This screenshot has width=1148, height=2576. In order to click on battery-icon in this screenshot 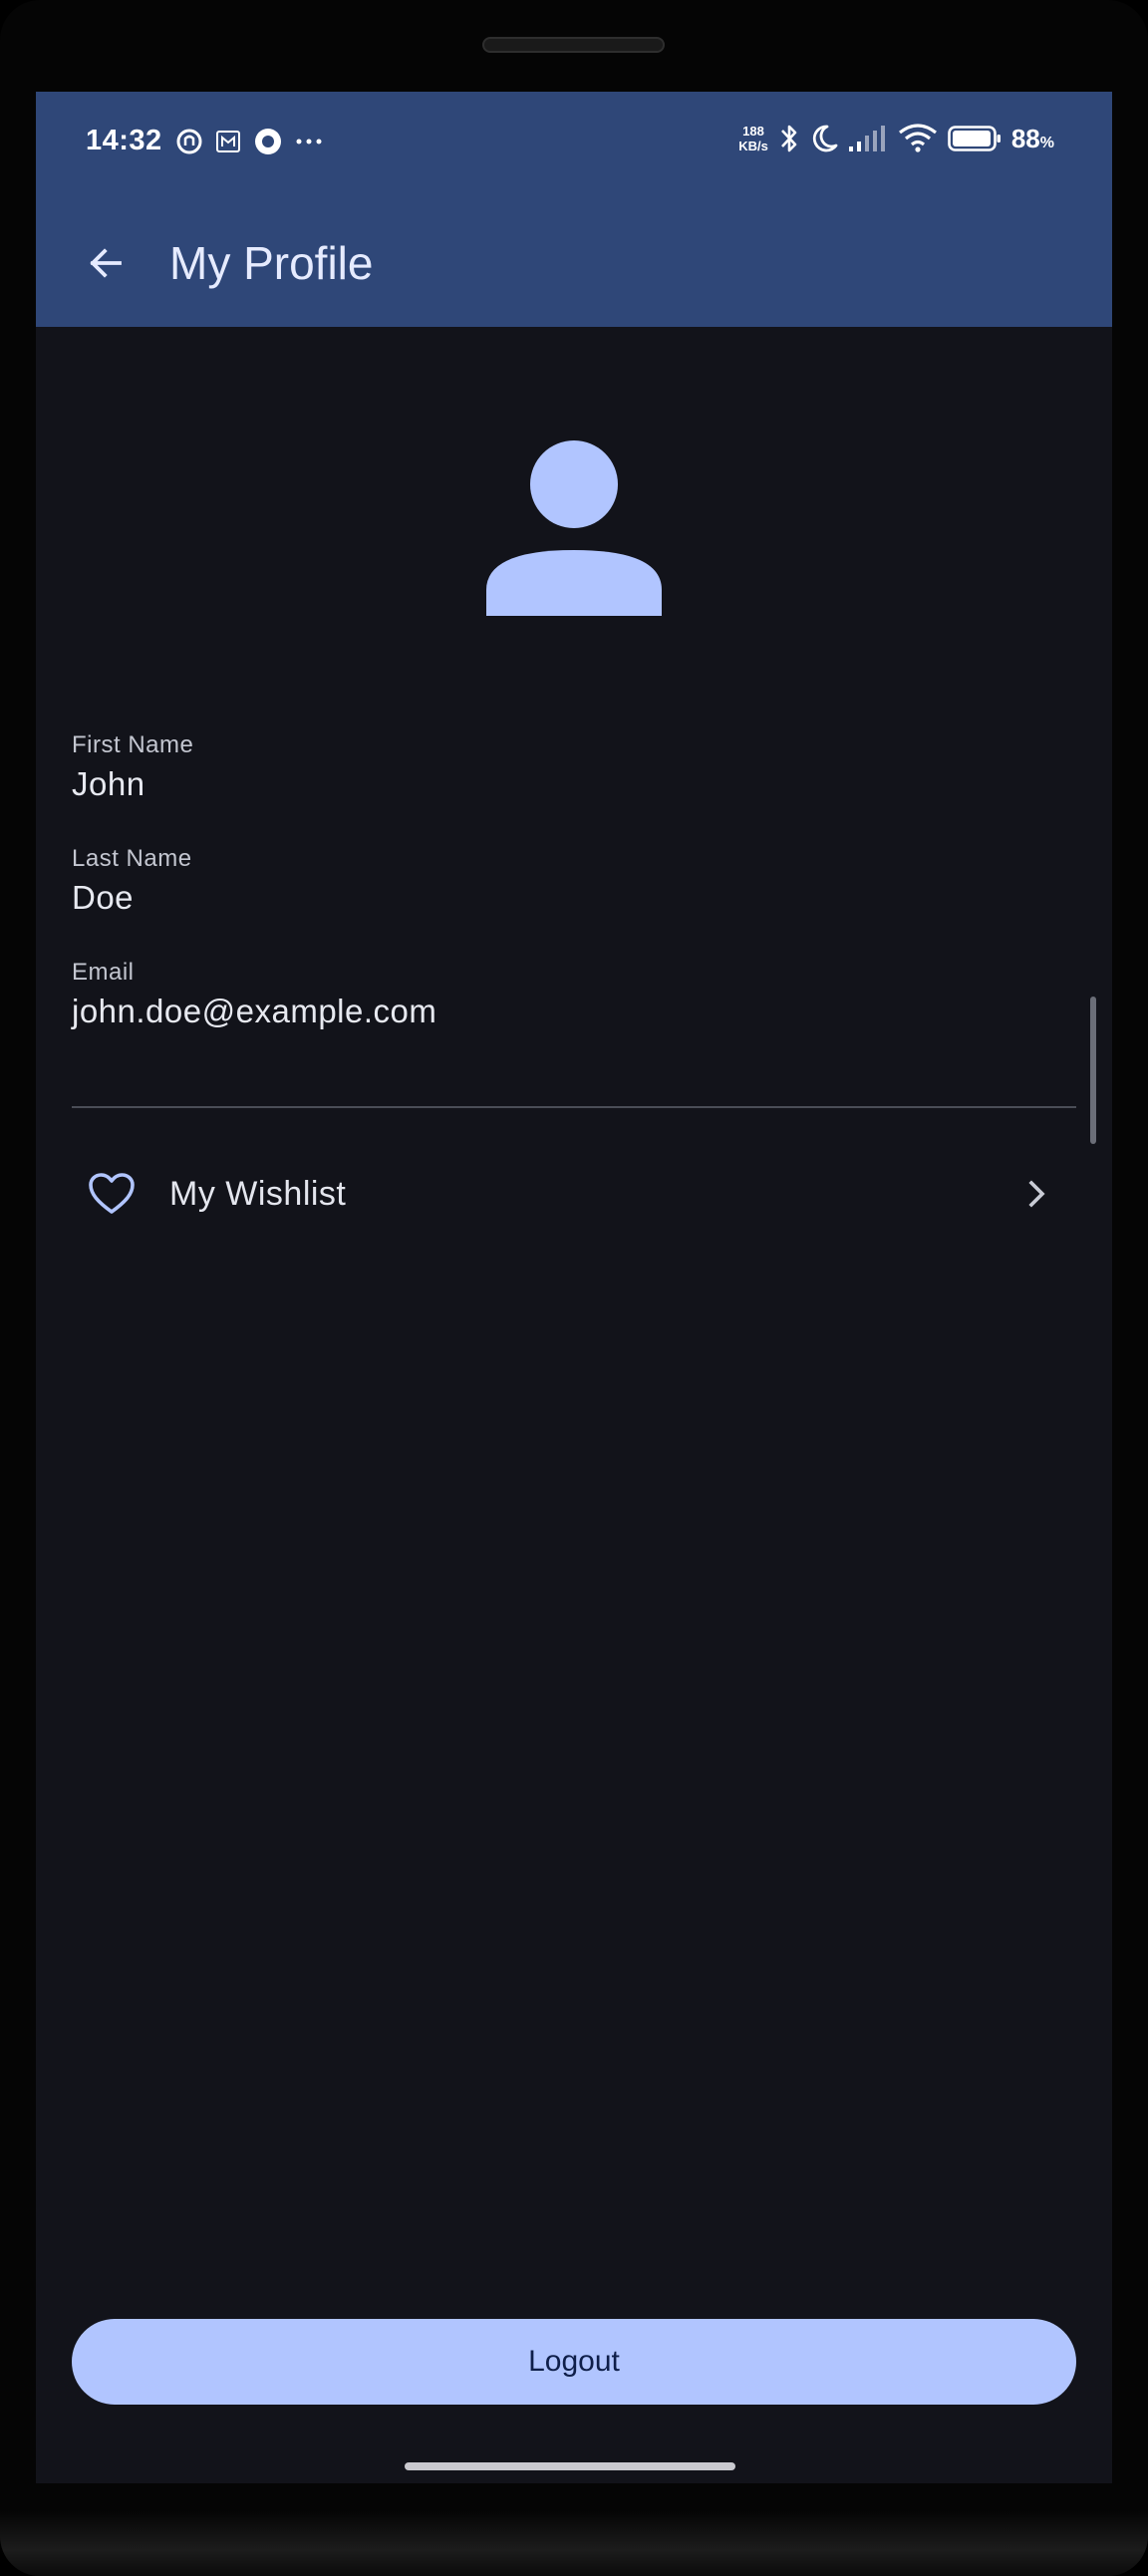, I will do `click(975, 138)`.